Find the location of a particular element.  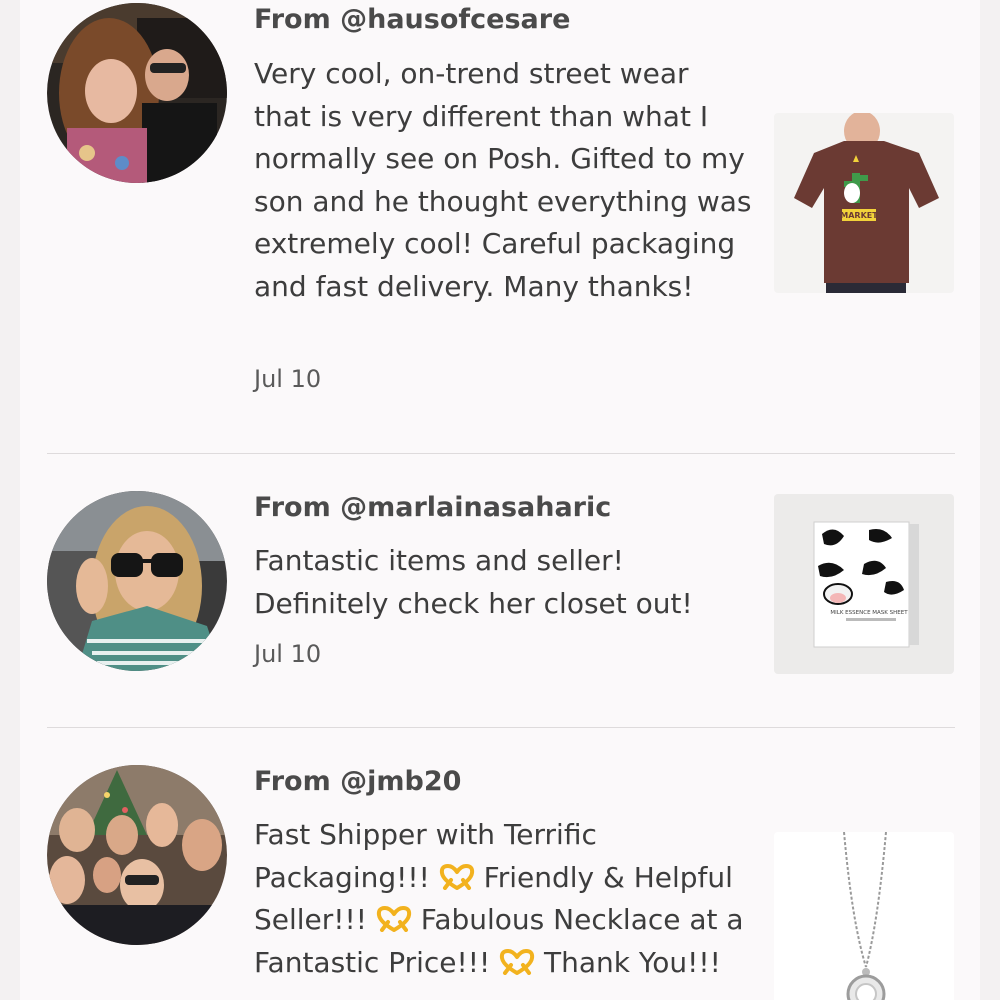

avatar-photo-couple is located at coordinates (137, 93).